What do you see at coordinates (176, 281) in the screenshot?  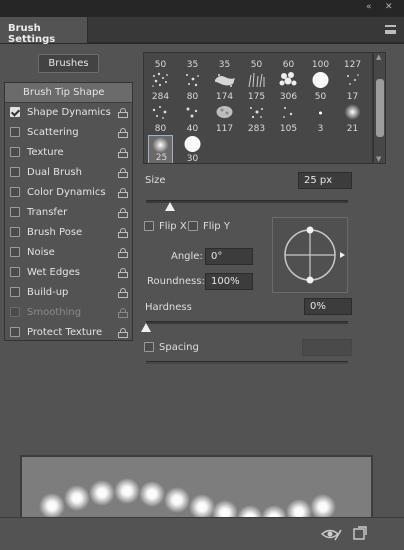 I see `roundness-label: Roundness:` at bounding box center [176, 281].